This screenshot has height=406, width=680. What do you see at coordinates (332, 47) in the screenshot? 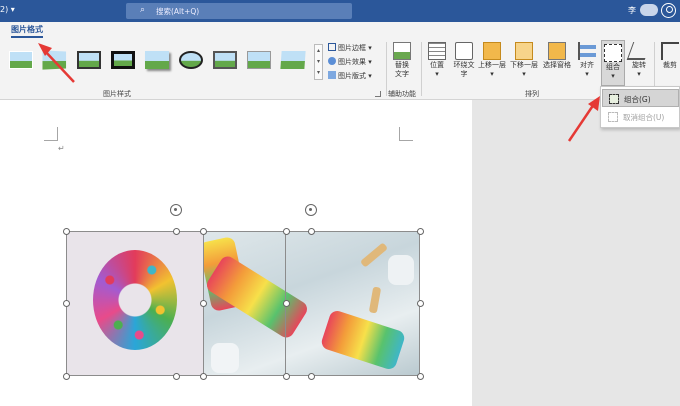
I see `picture-border-icon` at bounding box center [332, 47].